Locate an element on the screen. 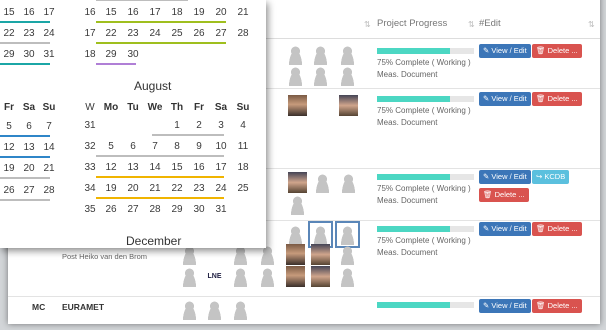  calendar-day: 1 is located at coordinates (177, 125).